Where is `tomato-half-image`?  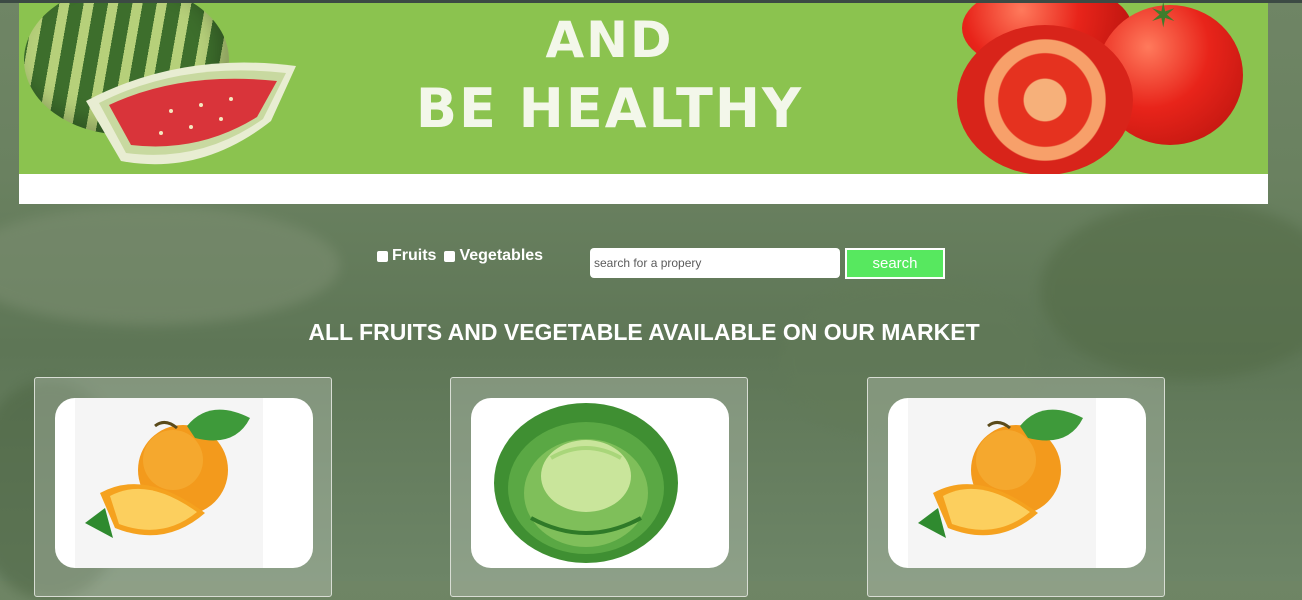 tomato-half-image is located at coordinates (1045, 99).